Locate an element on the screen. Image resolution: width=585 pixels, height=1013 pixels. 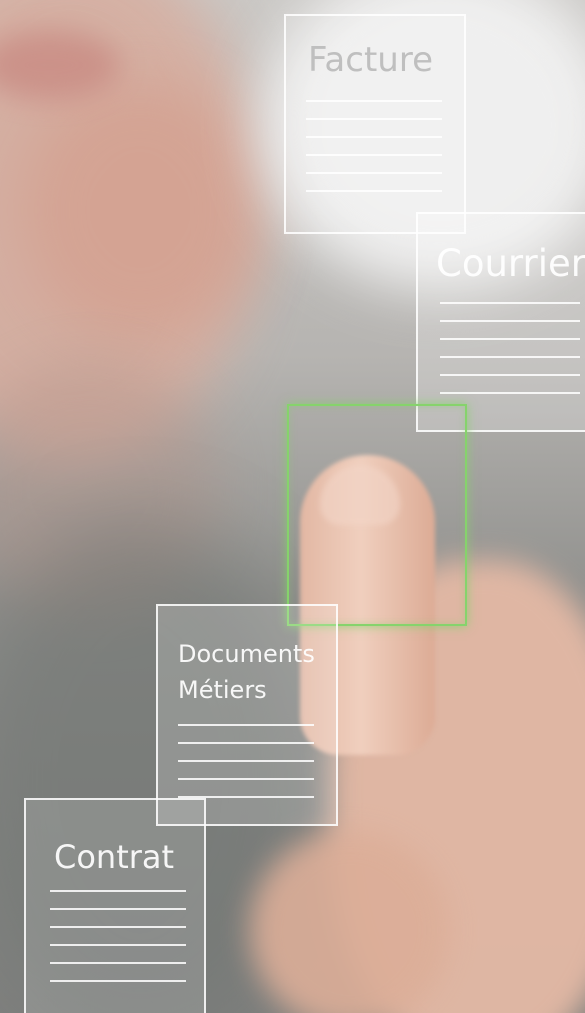
document-card-contrat: Contrat is located at coordinates (115, 905).